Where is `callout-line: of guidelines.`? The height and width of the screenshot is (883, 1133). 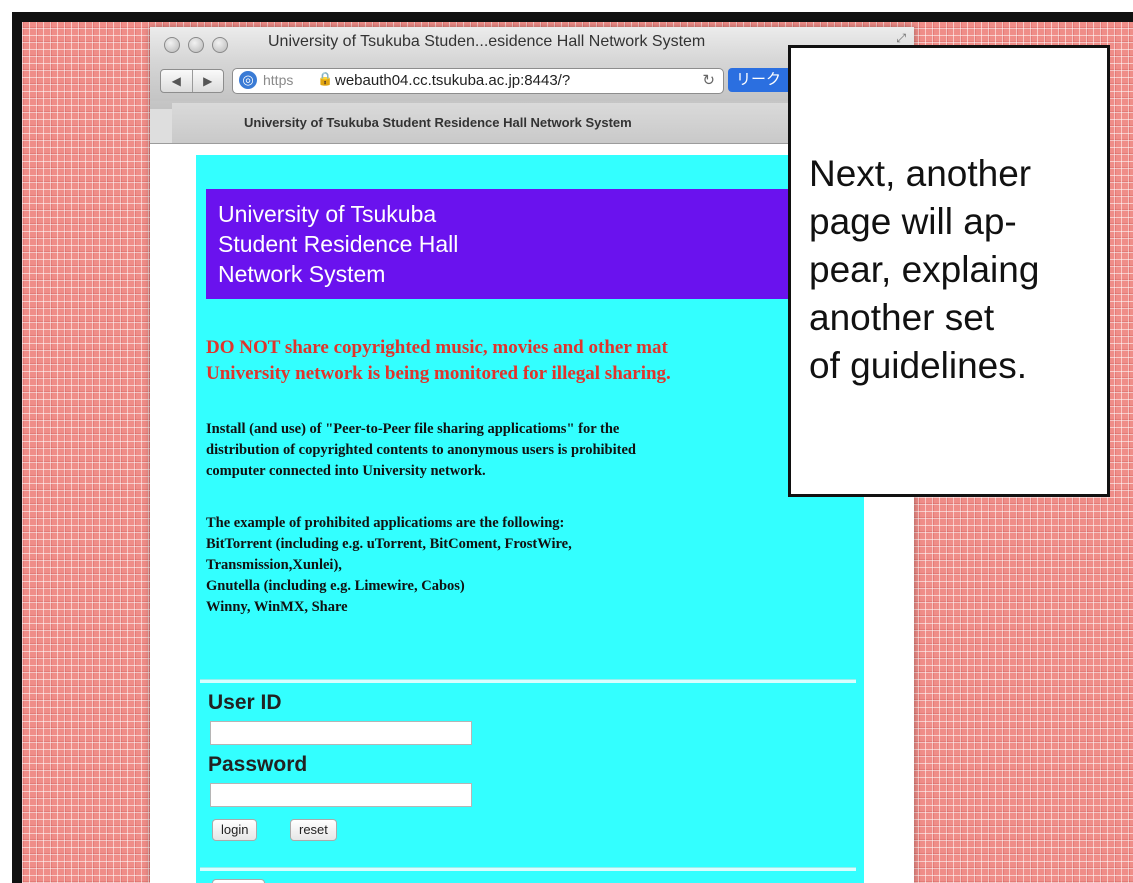 callout-line: of guidelines. is located at coordinates (918, 365).